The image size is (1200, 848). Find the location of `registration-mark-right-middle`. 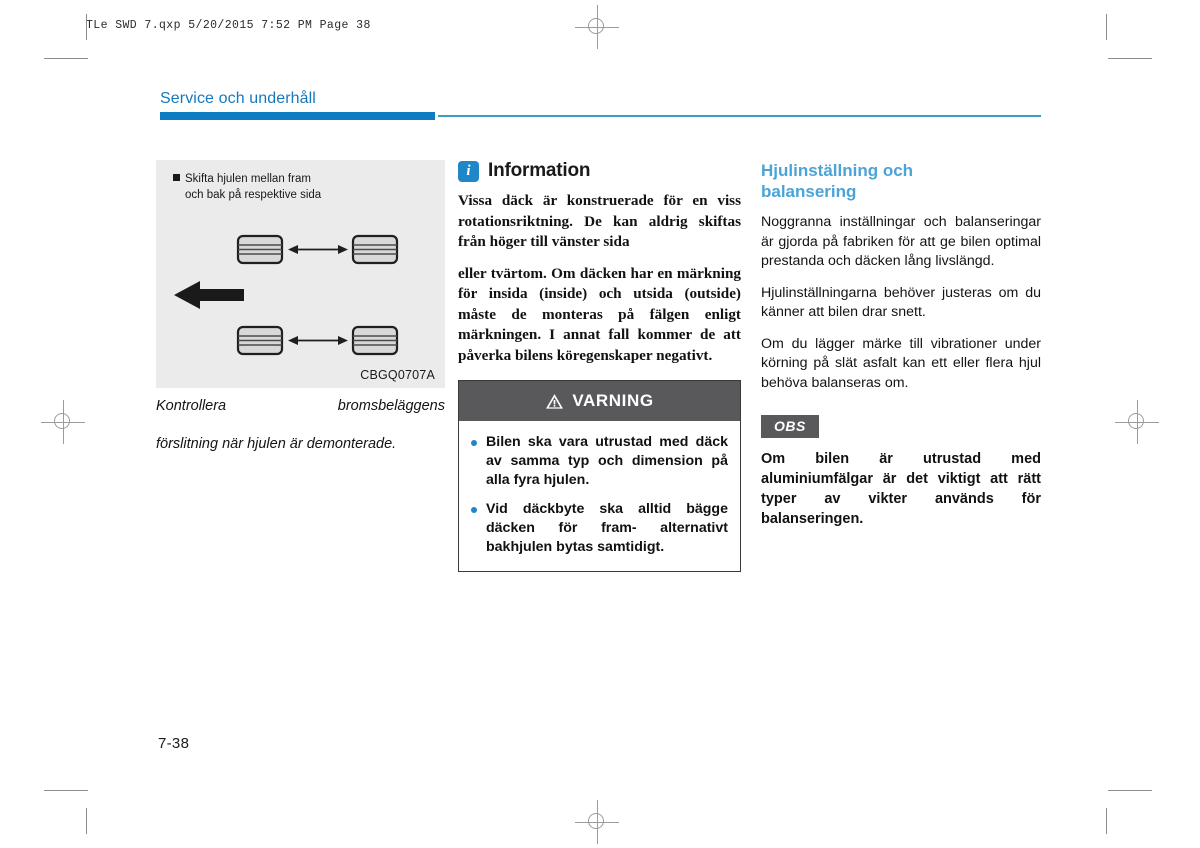

registration-mark-right-middle is located at coordinates (1137, 422).